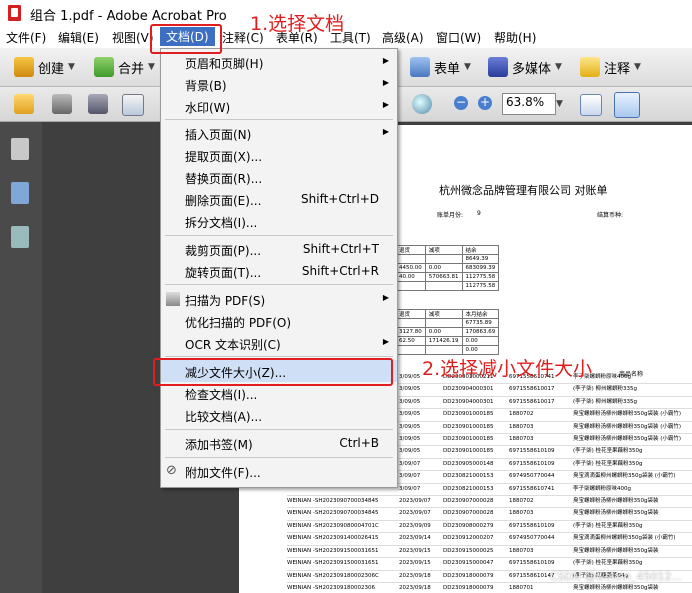 Image resolution: width=692 pixels, height=593 pixels. What do you see at coordinates (346, 13) in the screenshot?
I see `title-bar: 组合 1.pdf - Adobe Acrobat Pro` at bounding box center [346, 13].